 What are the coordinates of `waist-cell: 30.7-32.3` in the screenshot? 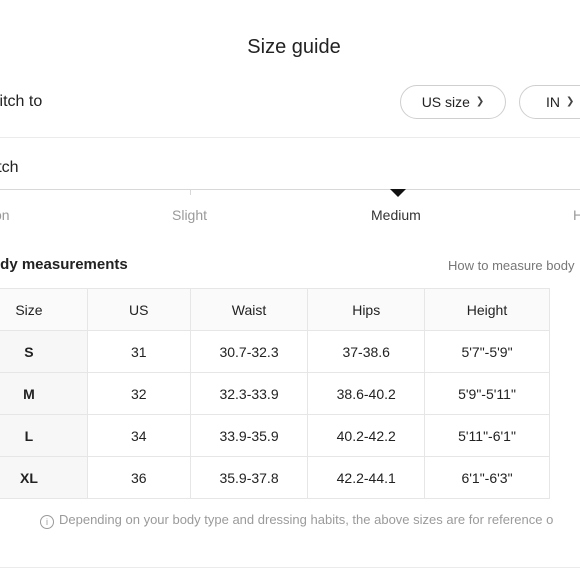 It's located at (249, 351).